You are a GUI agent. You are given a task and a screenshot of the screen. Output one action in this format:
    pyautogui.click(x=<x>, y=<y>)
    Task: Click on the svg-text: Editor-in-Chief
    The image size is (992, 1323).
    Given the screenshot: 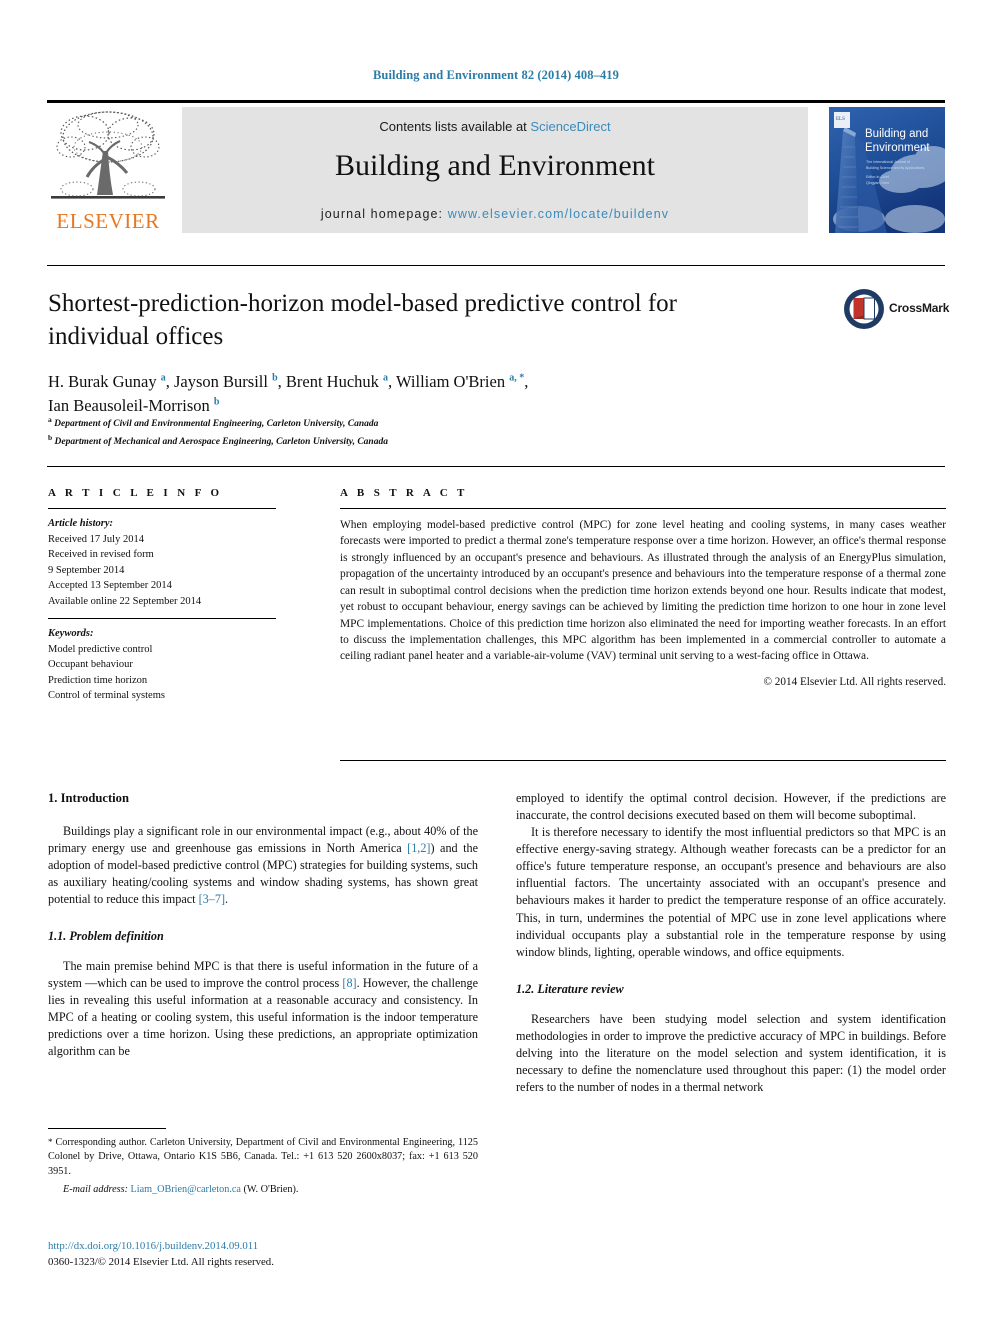 What is the action you would take?
    pyautogui.click(x=877, y=177)
    